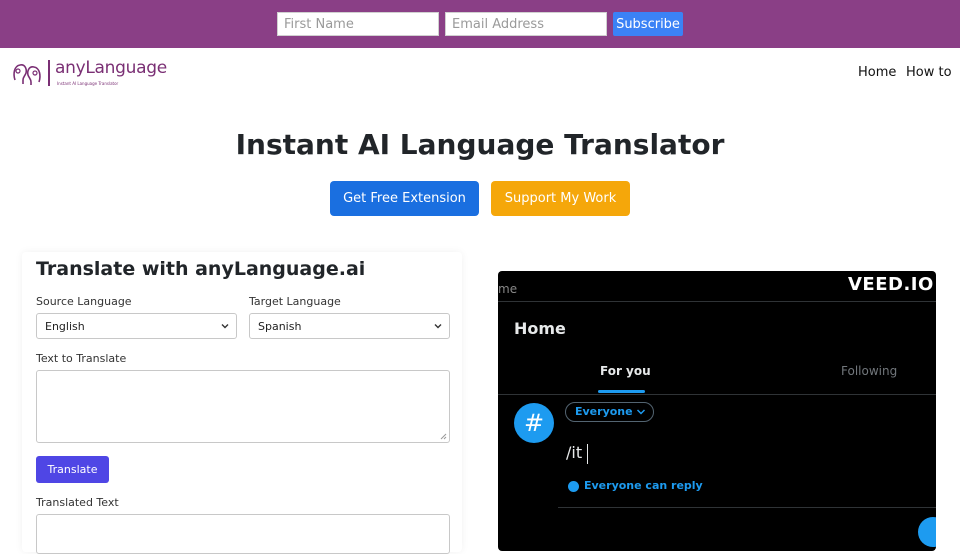 The height and width of the screenshot is (554, 960). What do you see at coordinates (929, 72) in the screenshot?
I see `nav-how-to-link: How to` at bounding box center [929, 72].